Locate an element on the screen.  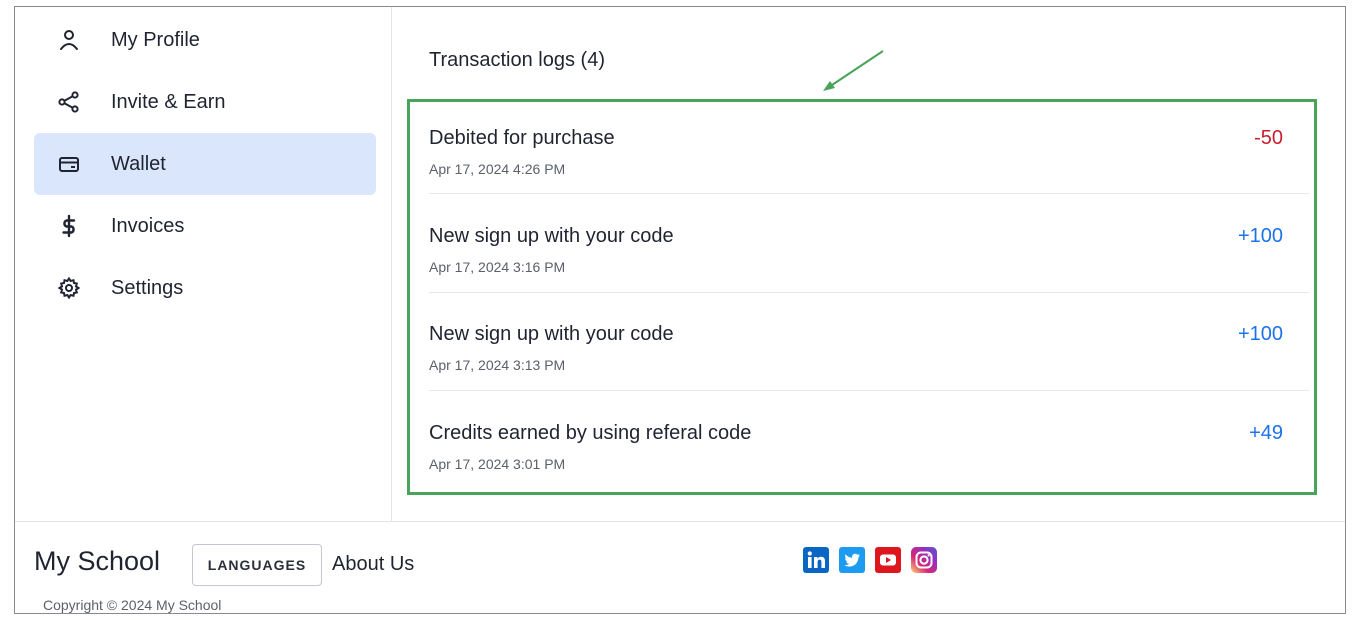
annotation-arrow-icon is located at coordinates (853, 70).